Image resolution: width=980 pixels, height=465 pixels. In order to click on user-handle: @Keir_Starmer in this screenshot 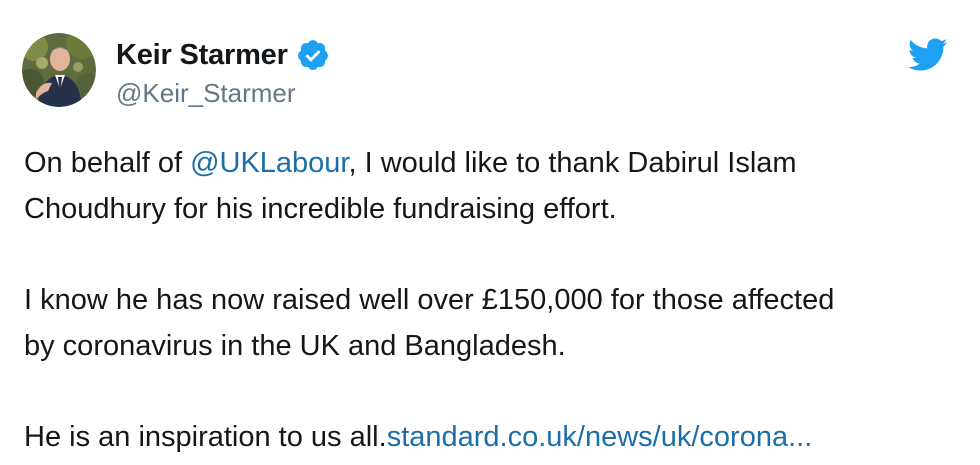, I will do `click(223, 93)`.